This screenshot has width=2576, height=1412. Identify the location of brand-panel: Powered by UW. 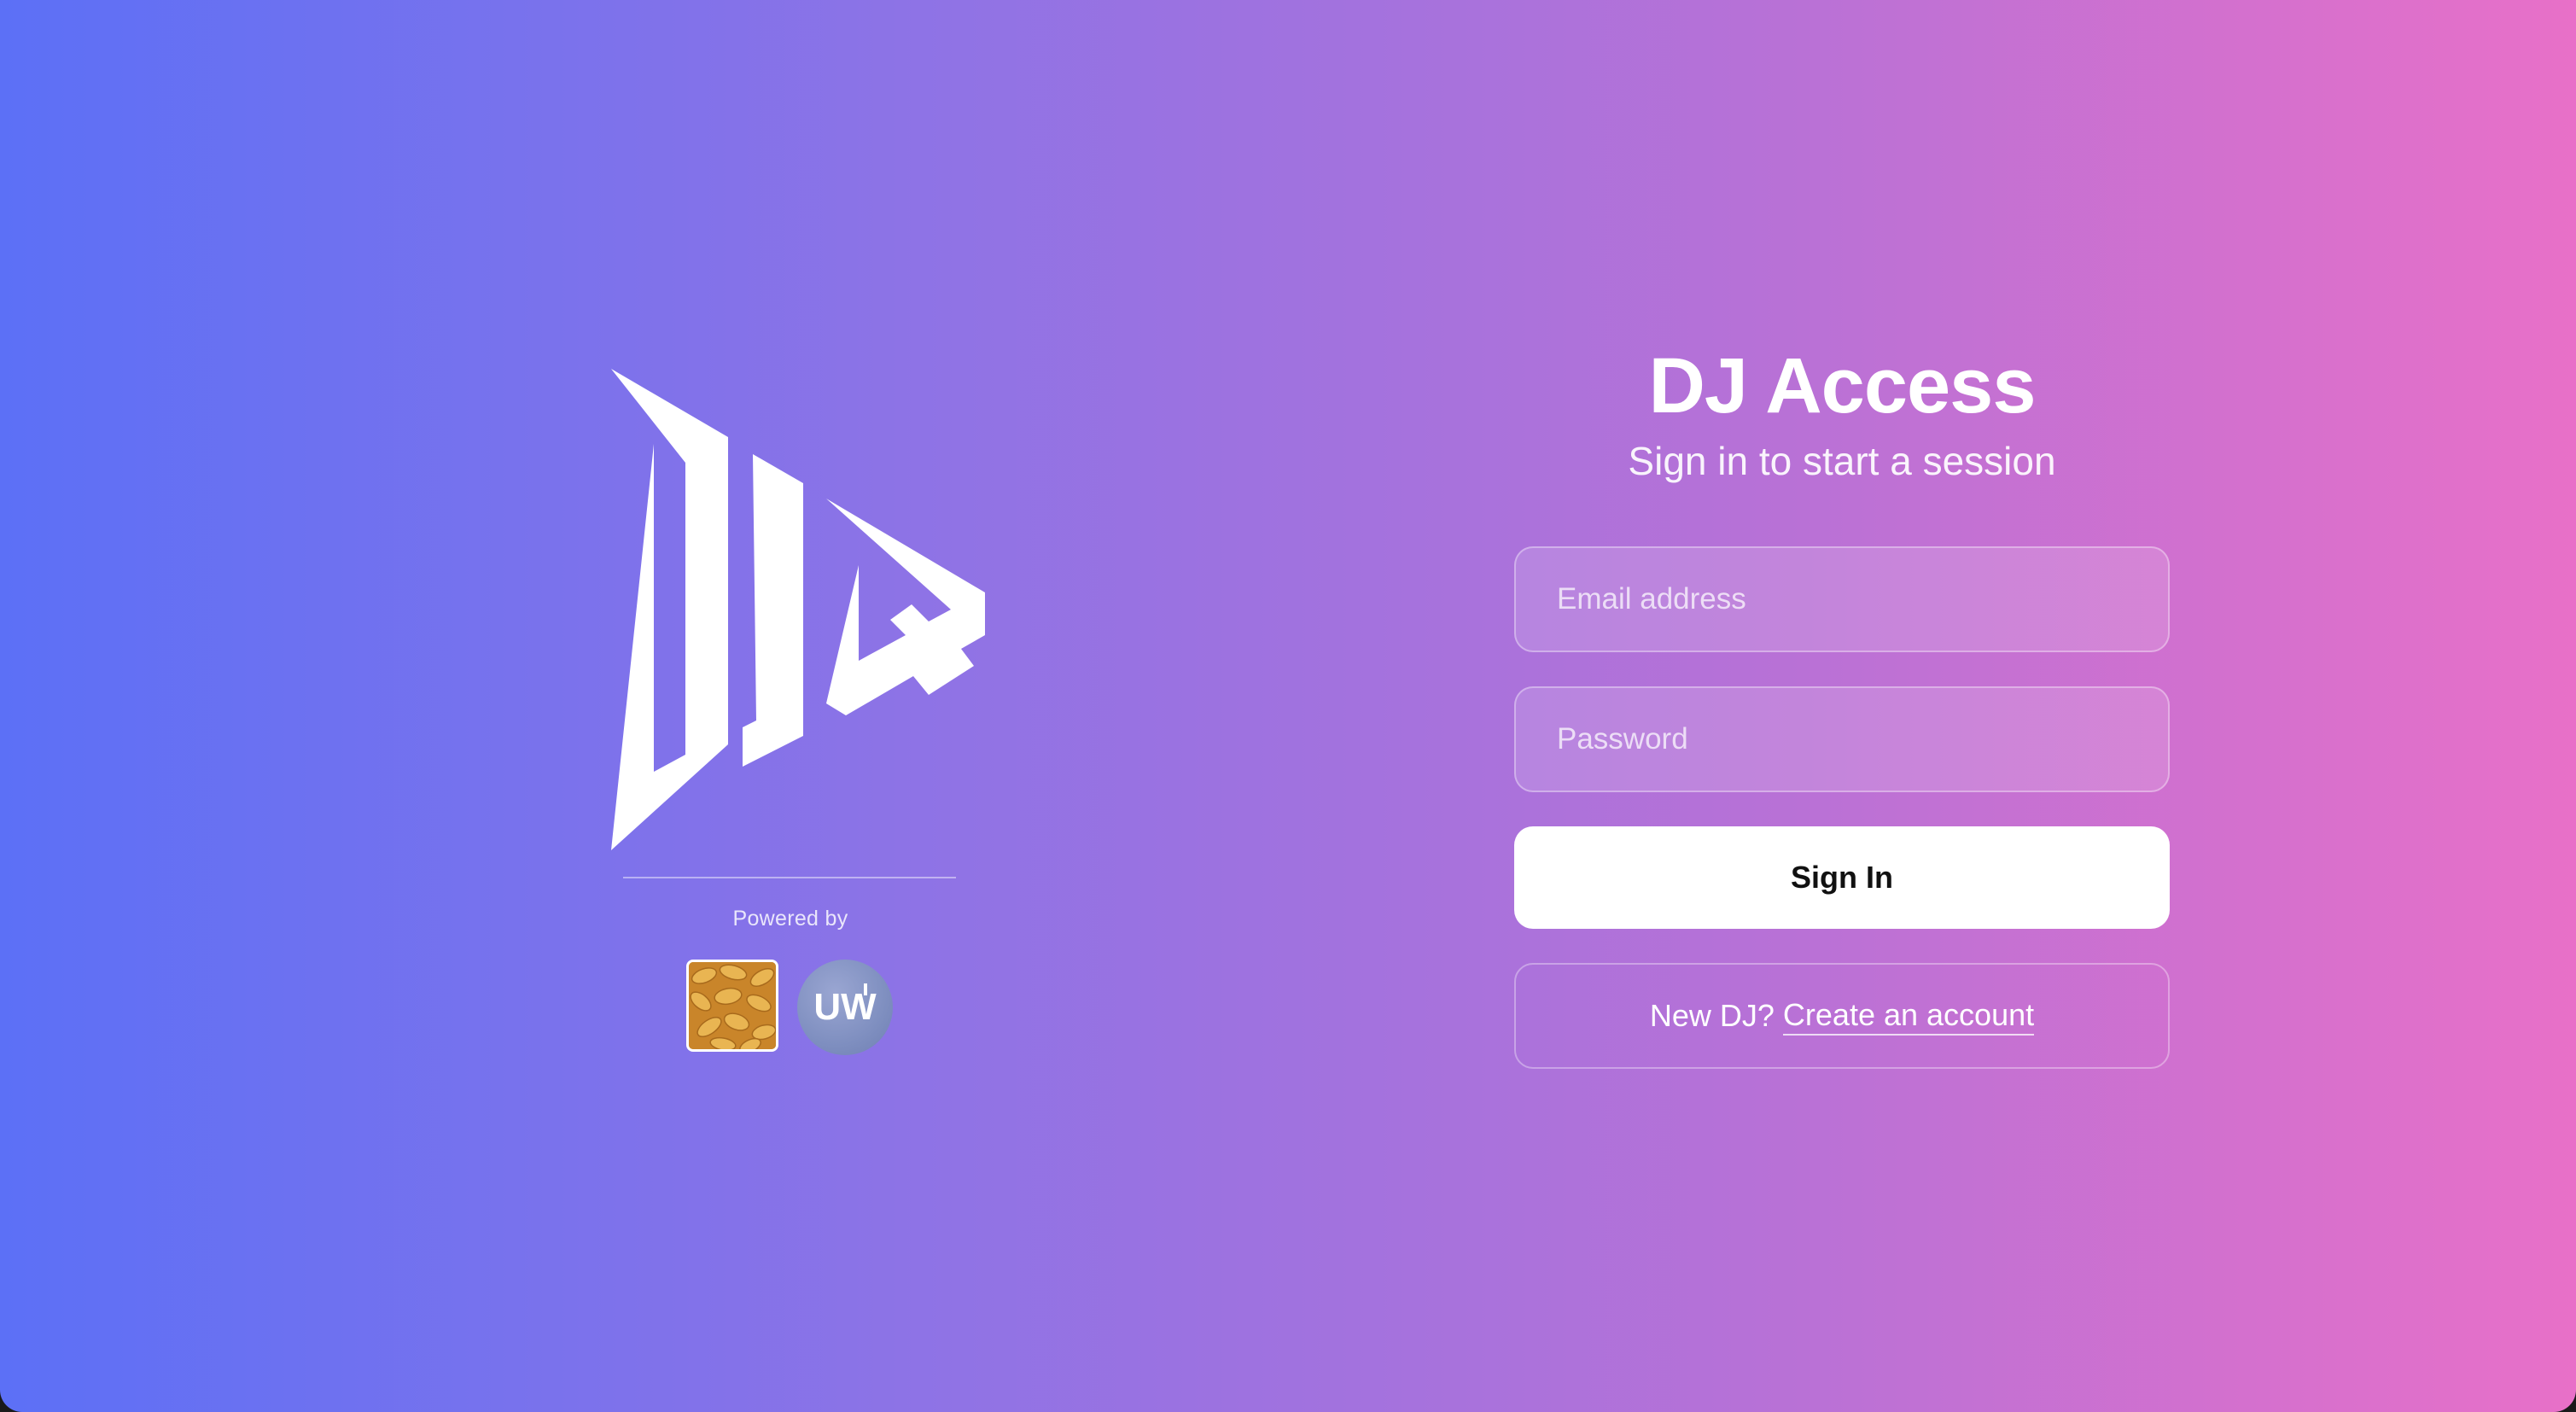
(791, 717).